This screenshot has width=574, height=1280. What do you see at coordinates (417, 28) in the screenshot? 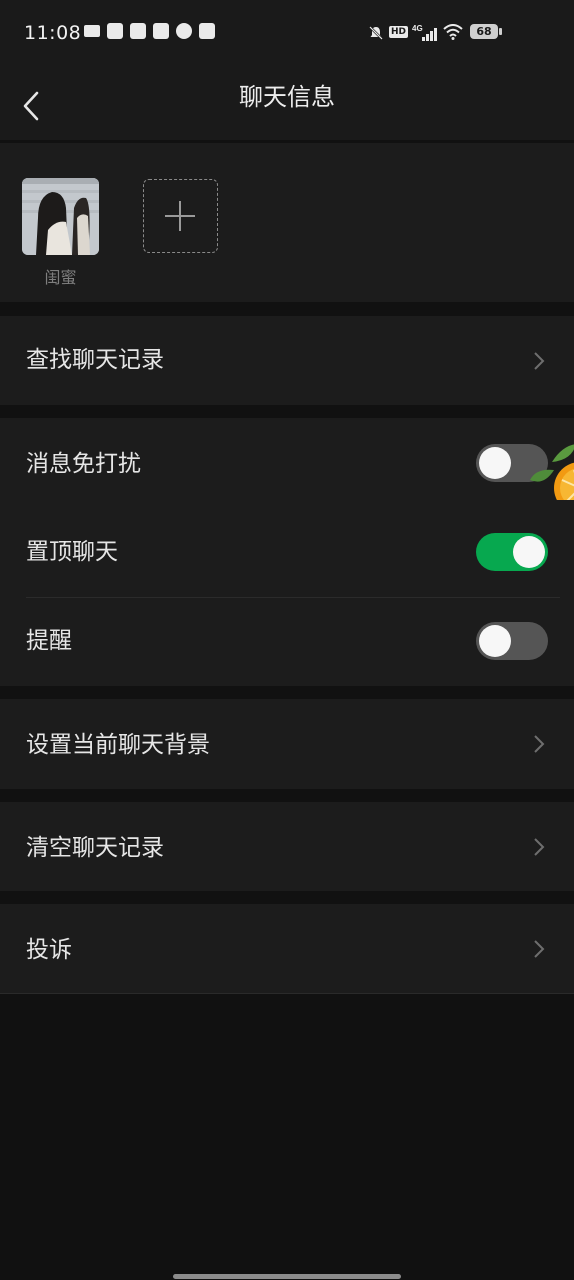
I see `svg-text: 4G` at bounding box center [417, 28].